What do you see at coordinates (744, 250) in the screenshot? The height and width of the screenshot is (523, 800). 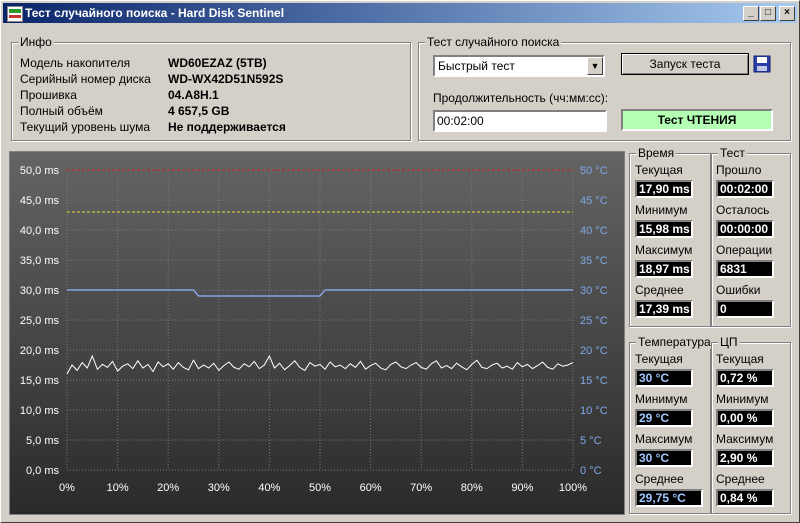 I see `operations-label: Операции` at bounding box center [744, 250].